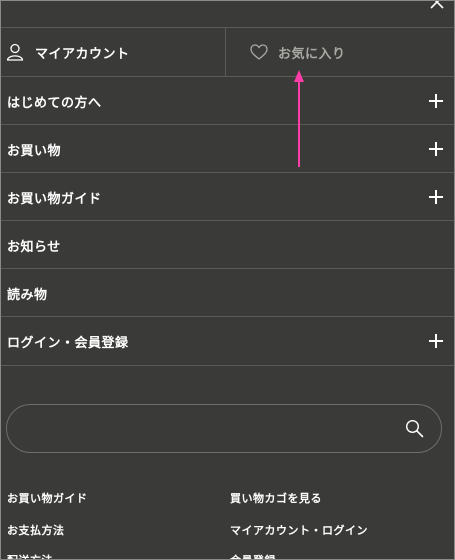  What do you see at coordinates (227, 365) in the screenshot?
I see `divider` at bounding box center [227, 365].